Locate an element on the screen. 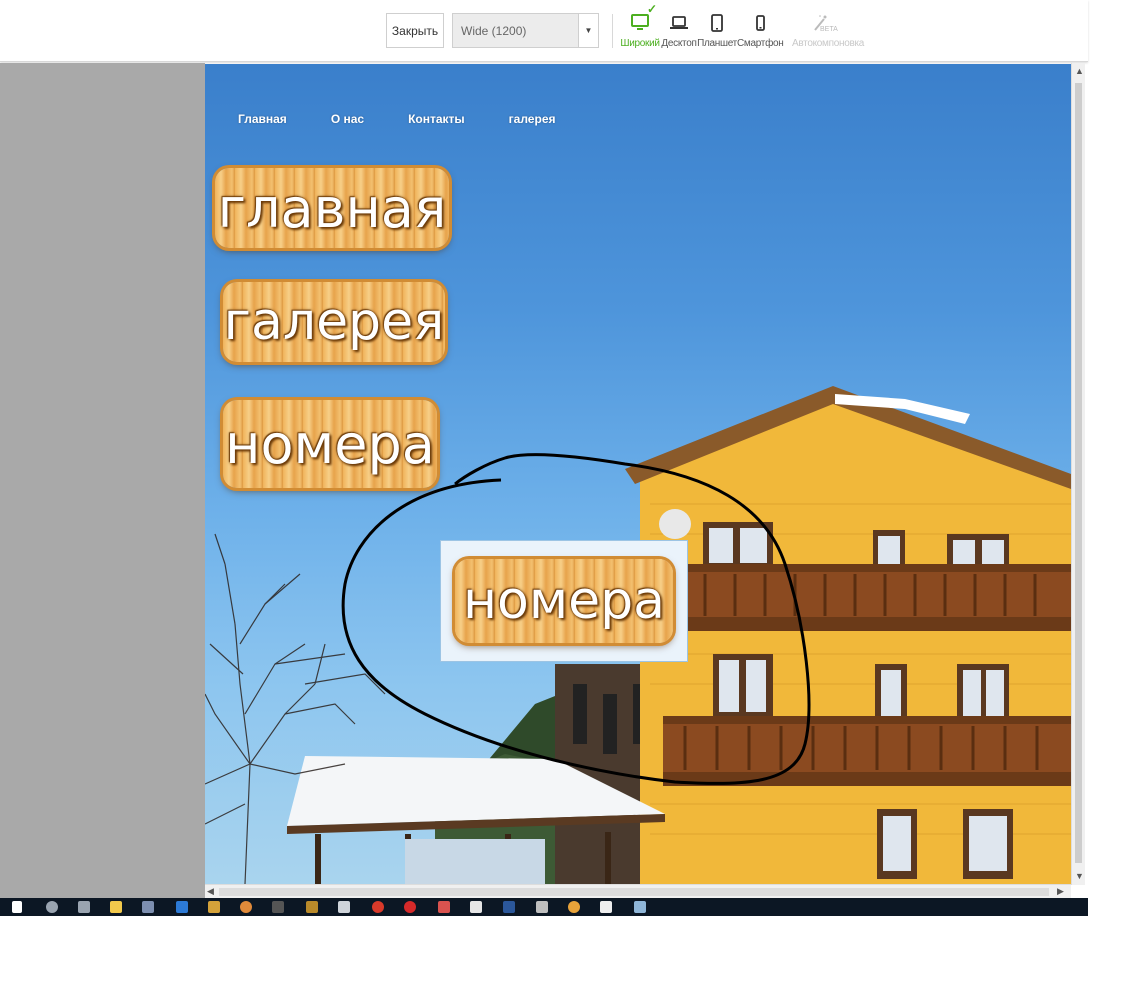 The height and width of the screenshot is (992, 1140). calculator-icon is located at coordinates (542, 907).